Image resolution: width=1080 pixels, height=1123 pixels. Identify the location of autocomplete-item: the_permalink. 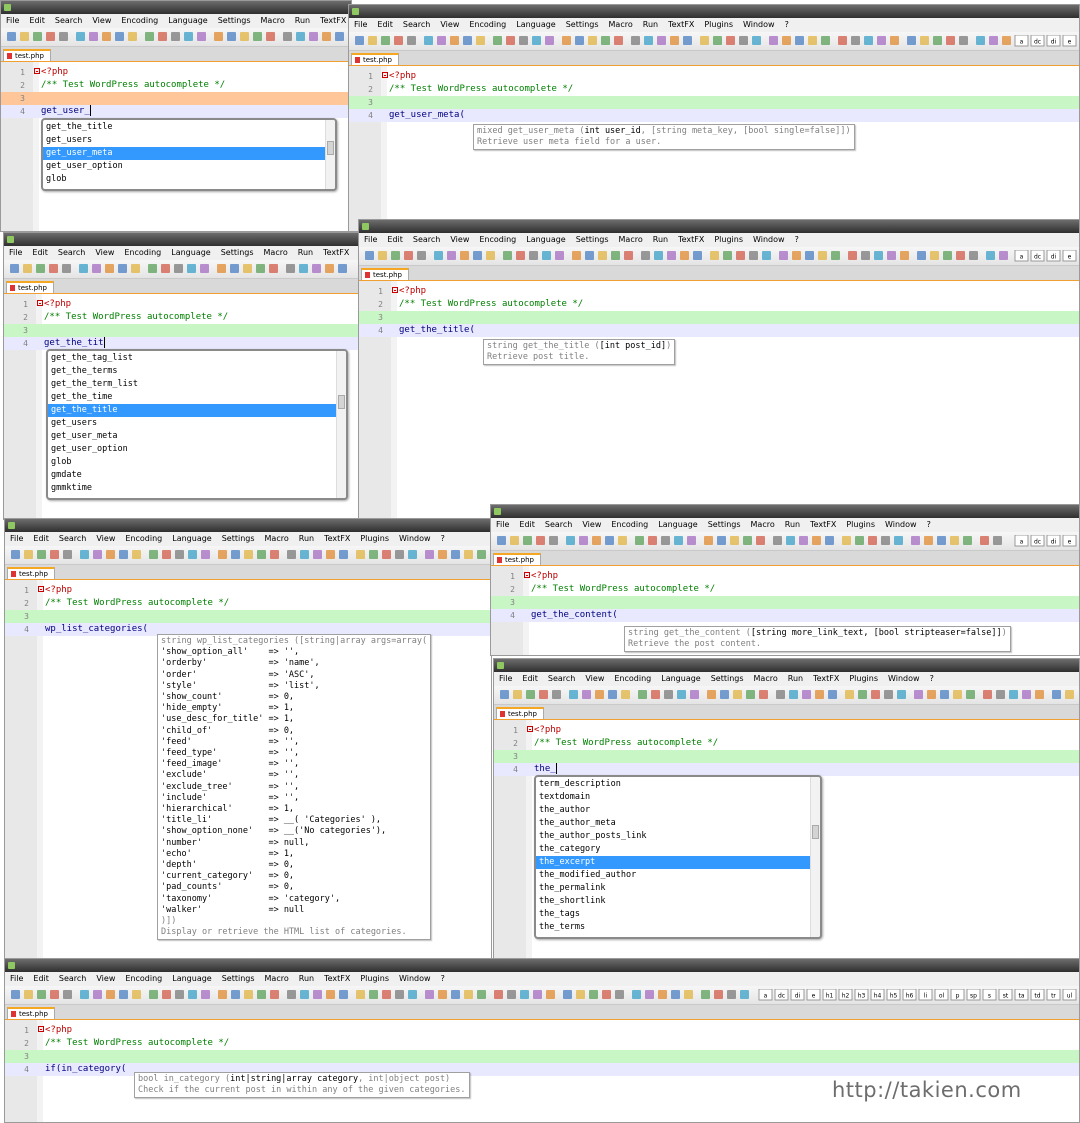
(673, 888).